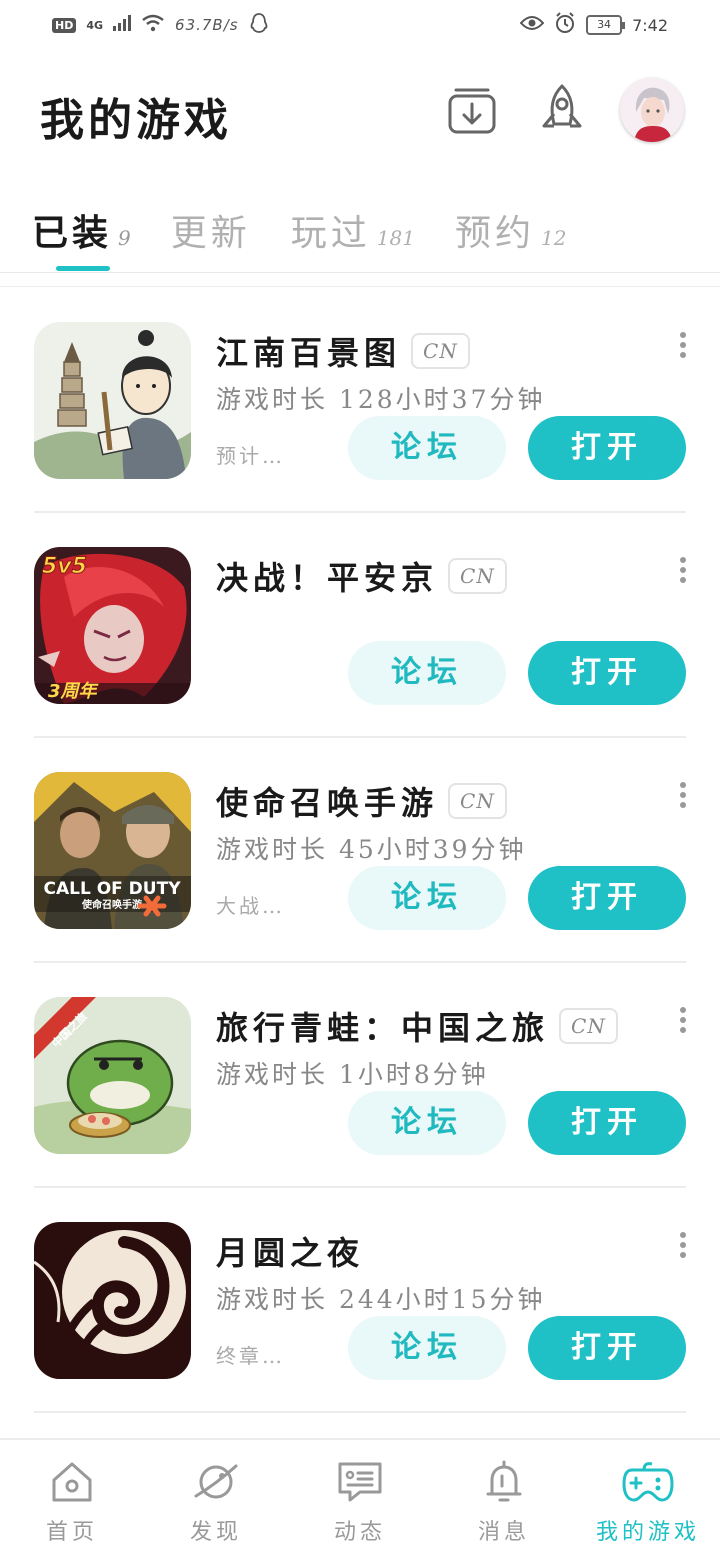 The height and width of the screenshot is (1560, 720). Describe the element at coordinates (207, 25) in the screenshot. I see `network-speed: 63.7B/s` at that location.